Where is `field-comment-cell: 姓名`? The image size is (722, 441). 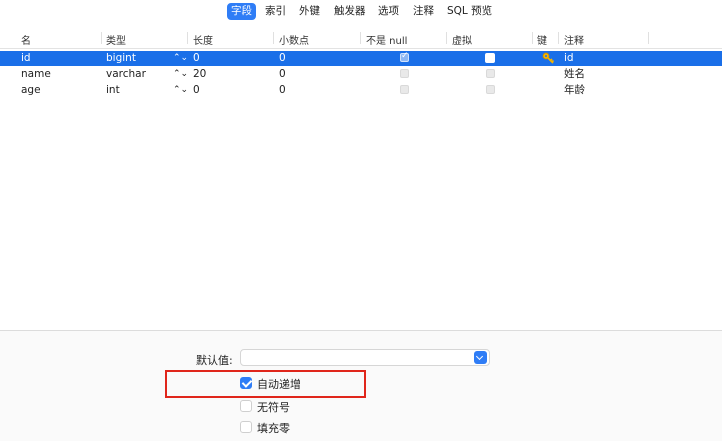 field-comment-cell: 姓名 is located at coordinates (574, 74).